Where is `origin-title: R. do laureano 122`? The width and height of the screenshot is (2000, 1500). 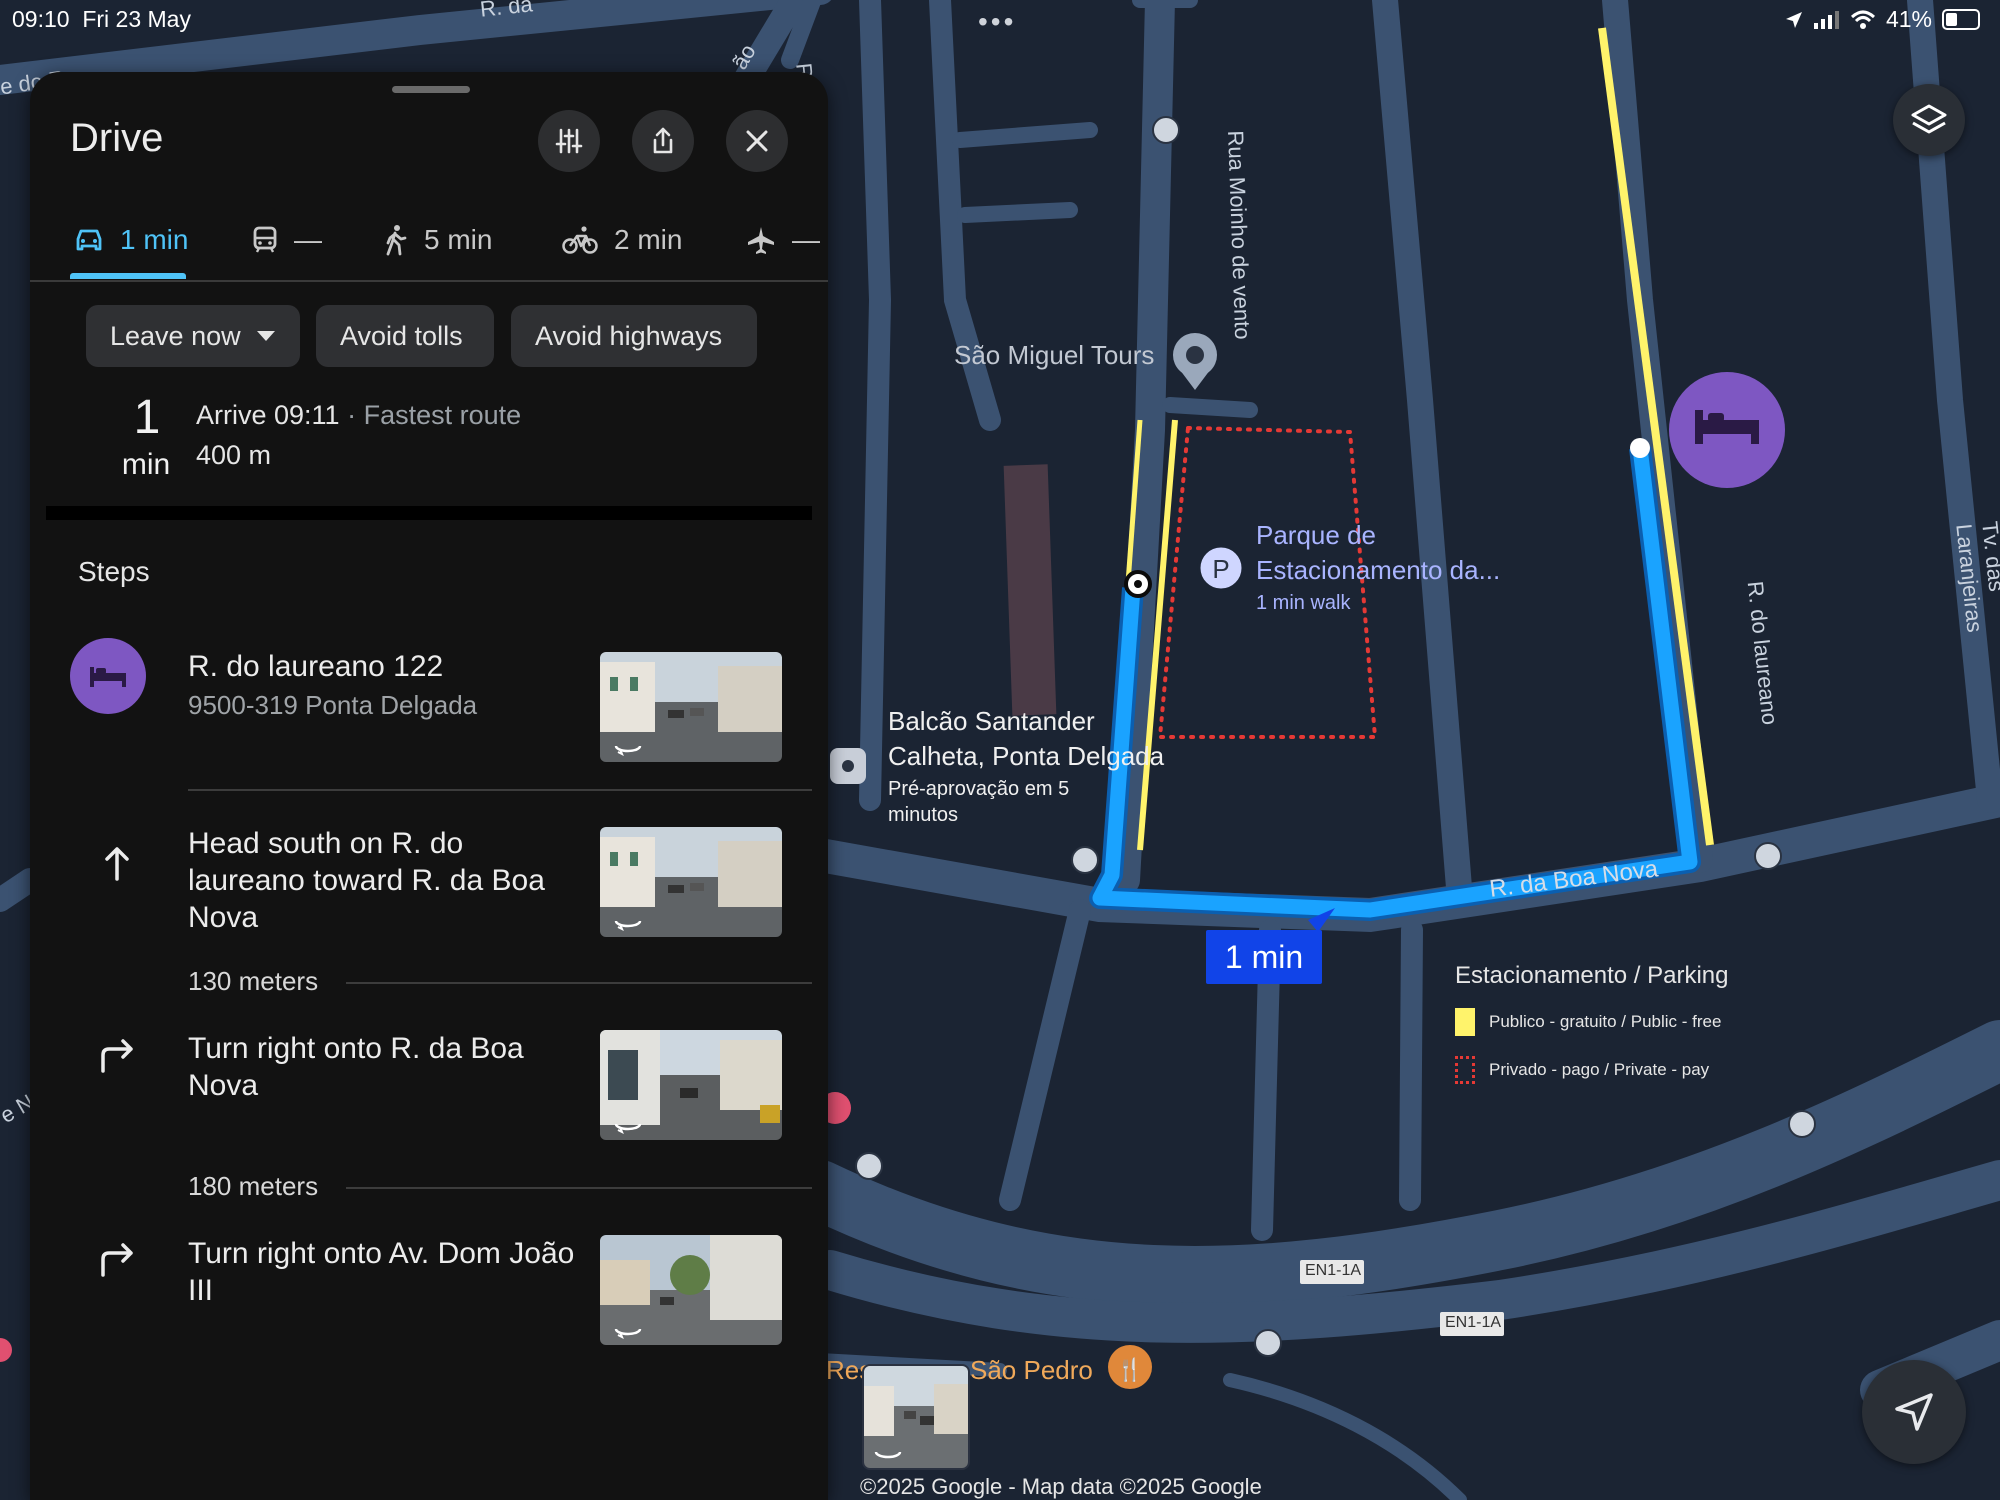
origin-title: R. do laureano 122 is located at coordinates (315, 667).